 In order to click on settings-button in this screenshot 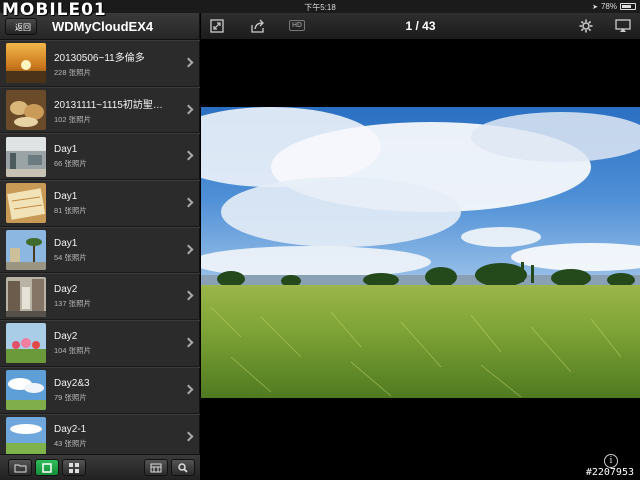, I will do `click(586, 26)`.